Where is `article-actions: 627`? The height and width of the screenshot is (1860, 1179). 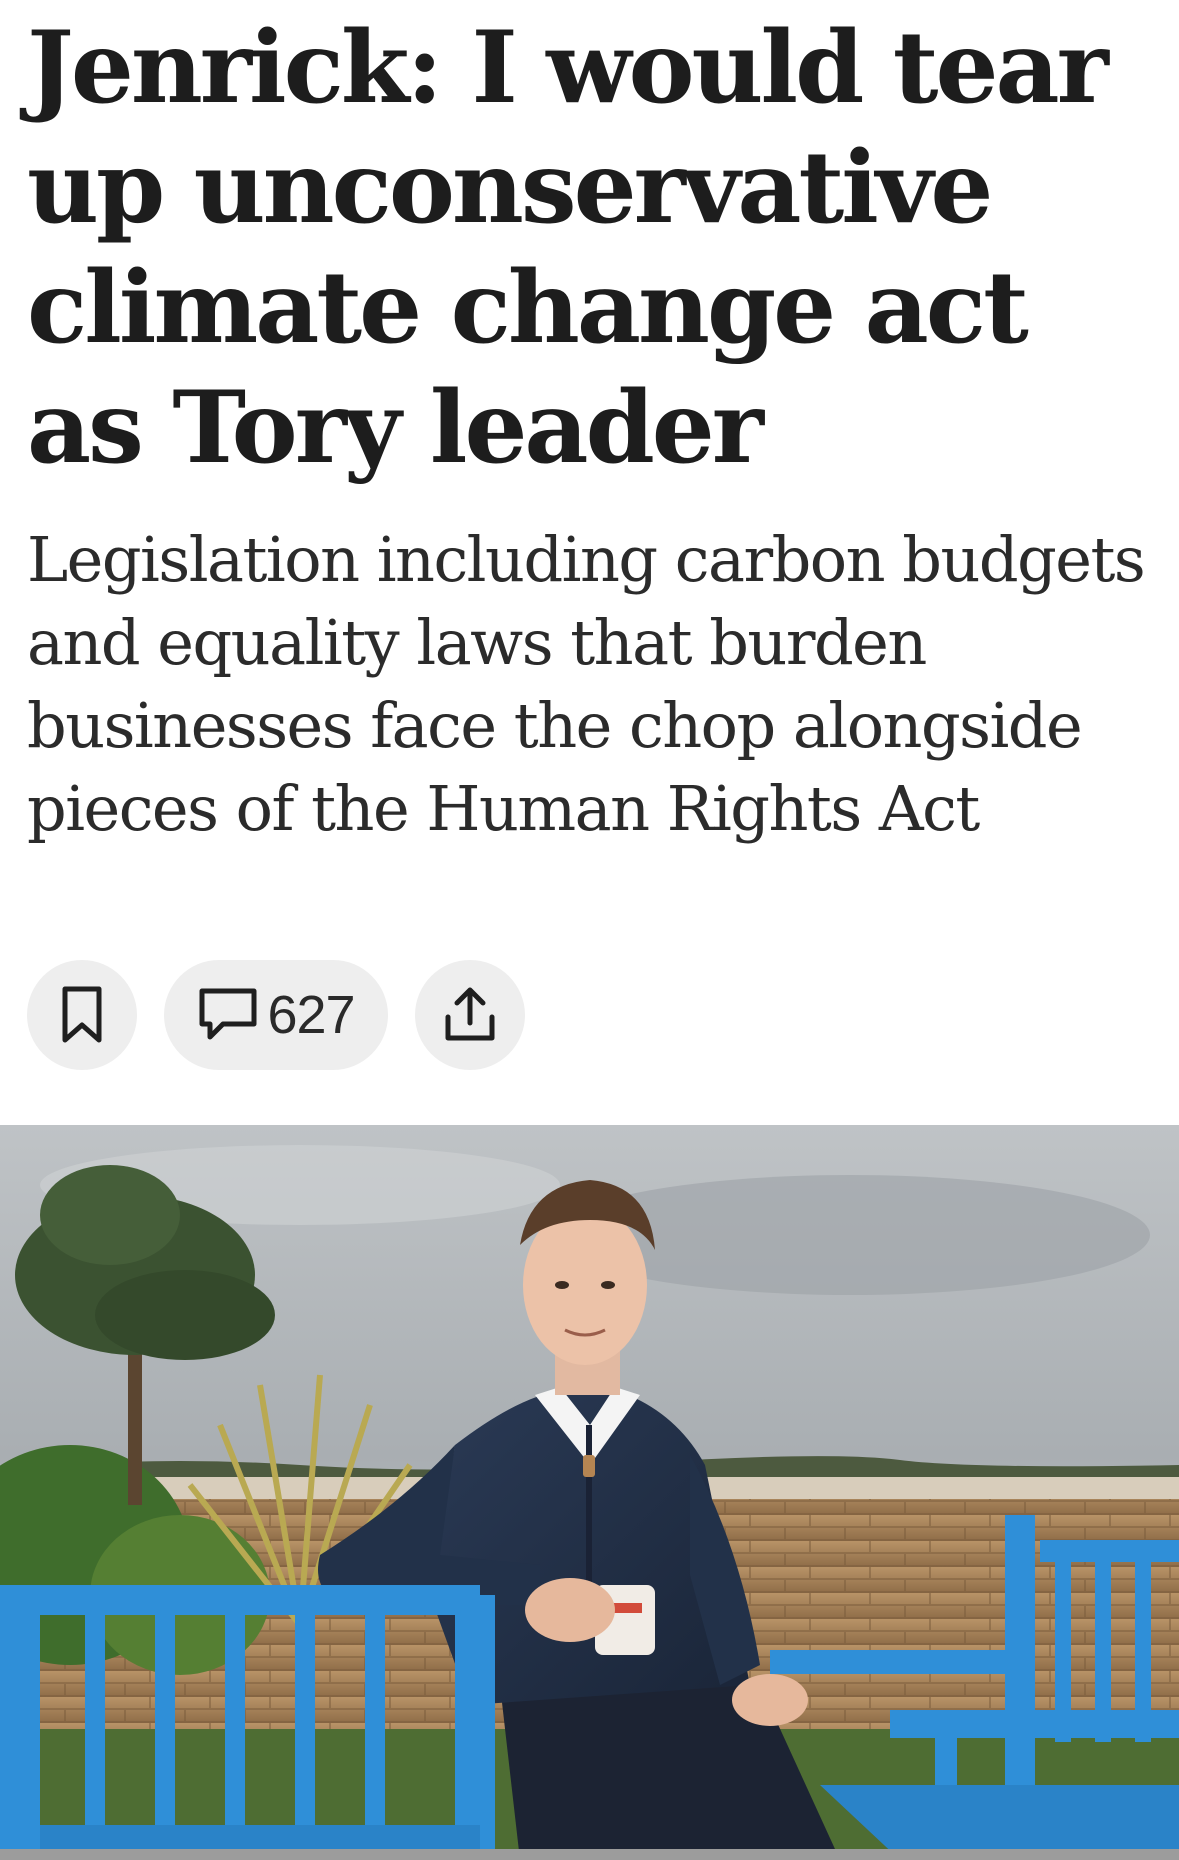
article-actions: 627 is located at coordinates (276, 1015).